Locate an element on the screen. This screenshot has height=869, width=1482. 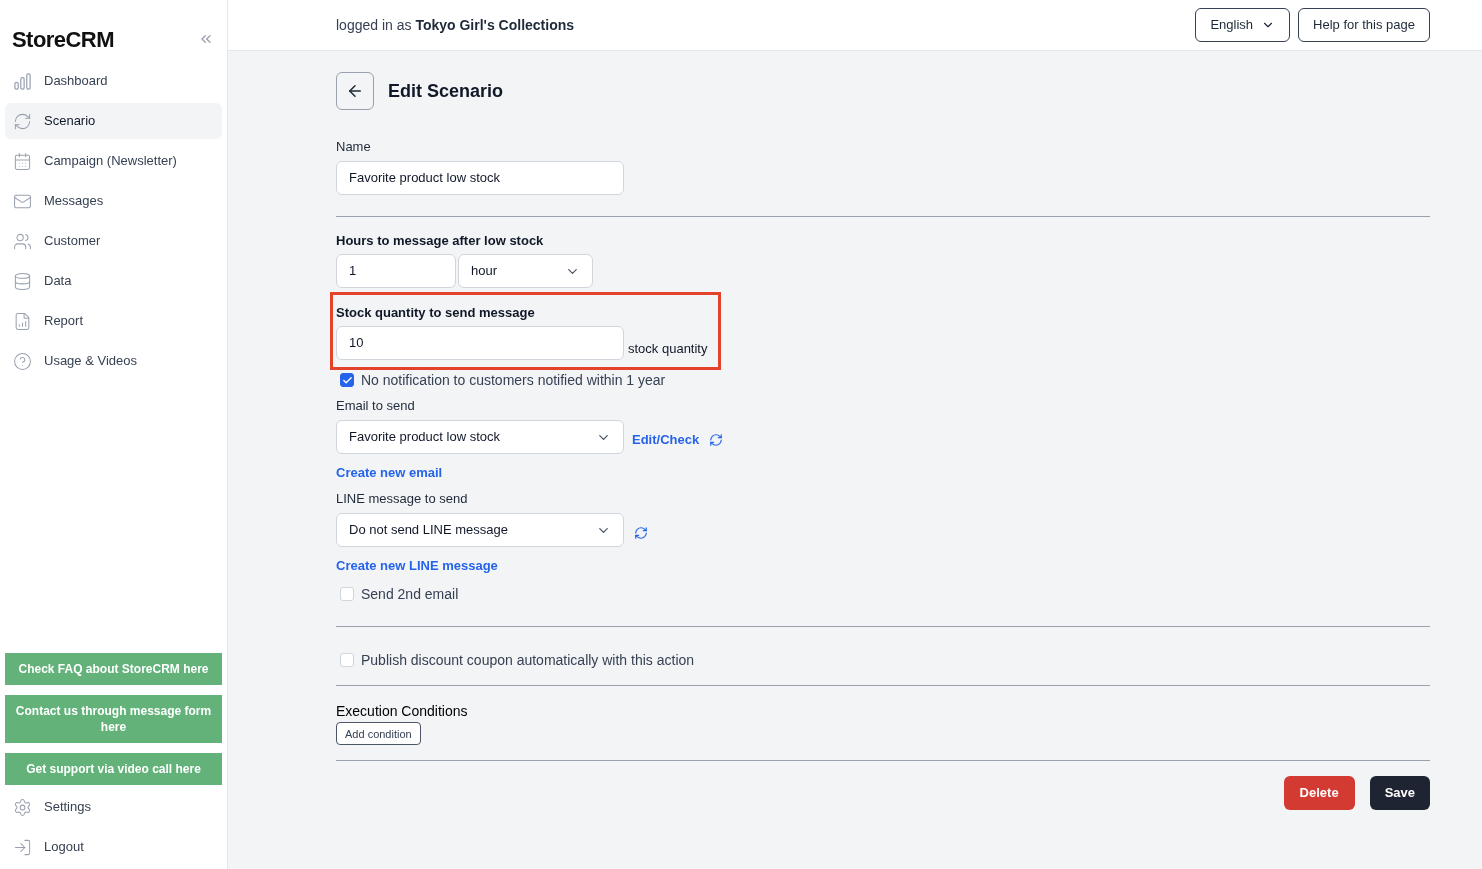
section-title: Execution Conditions is located at coordinates (402, 711).